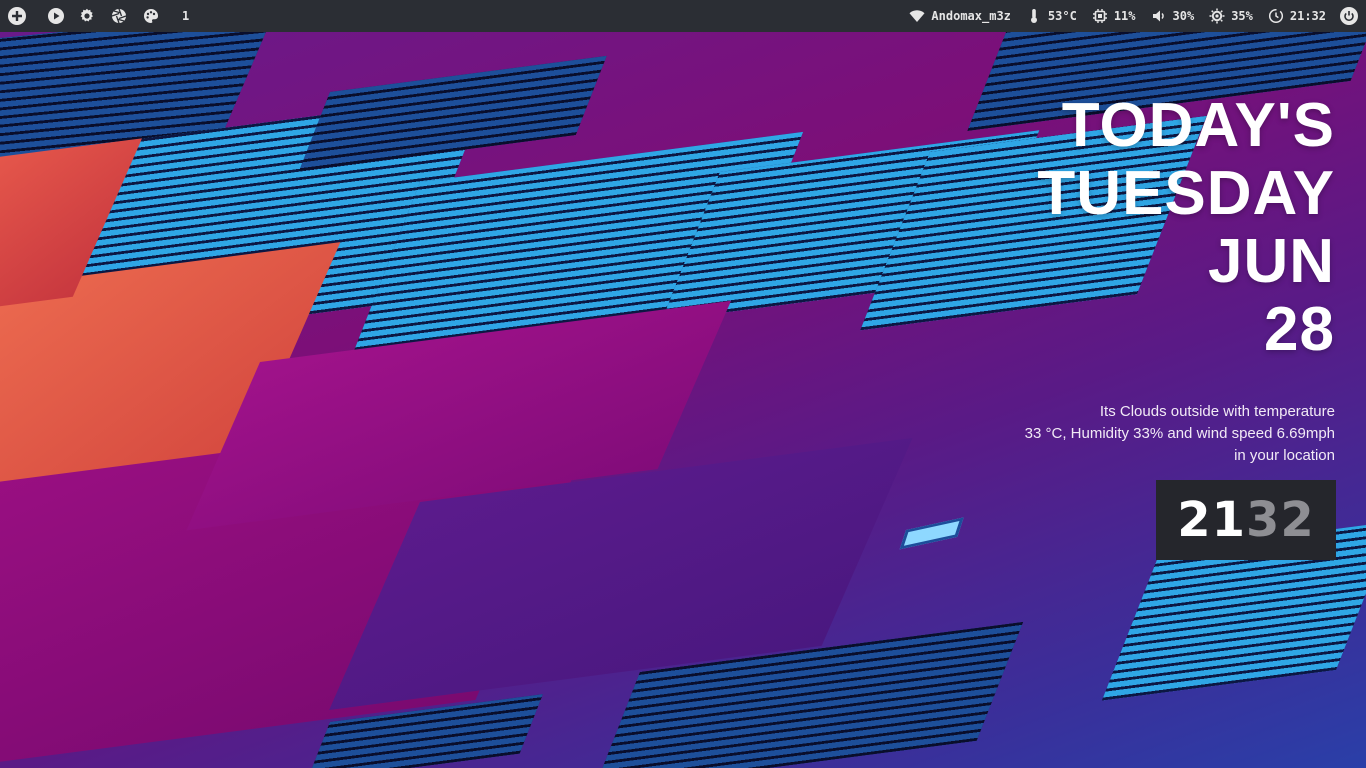 This screenshot has width=1366, height=768. What do you see at coordinates (151, 16) in the screenshot?
I see `palette-icon` at bounding box center [151, 16].